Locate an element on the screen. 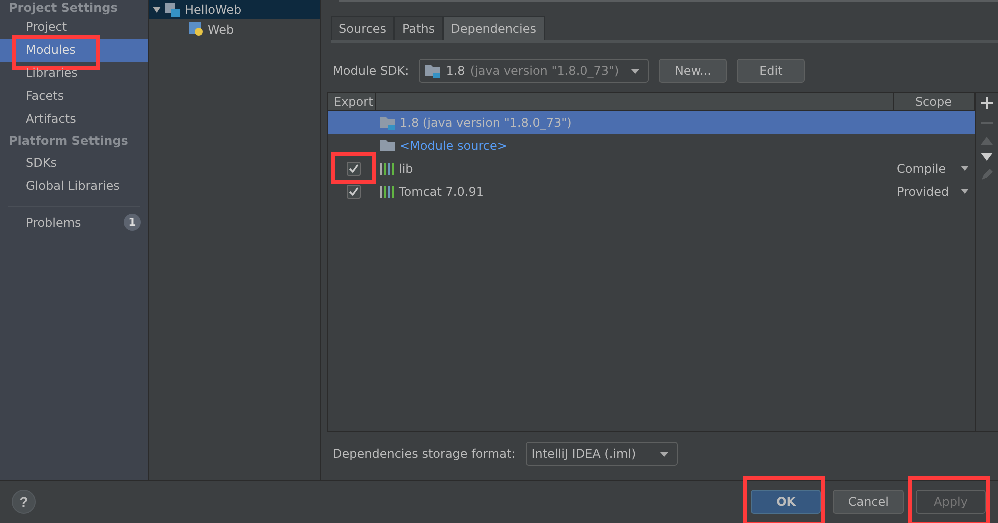  sidebar-item: Libraries is located at coordinates (74, 73).